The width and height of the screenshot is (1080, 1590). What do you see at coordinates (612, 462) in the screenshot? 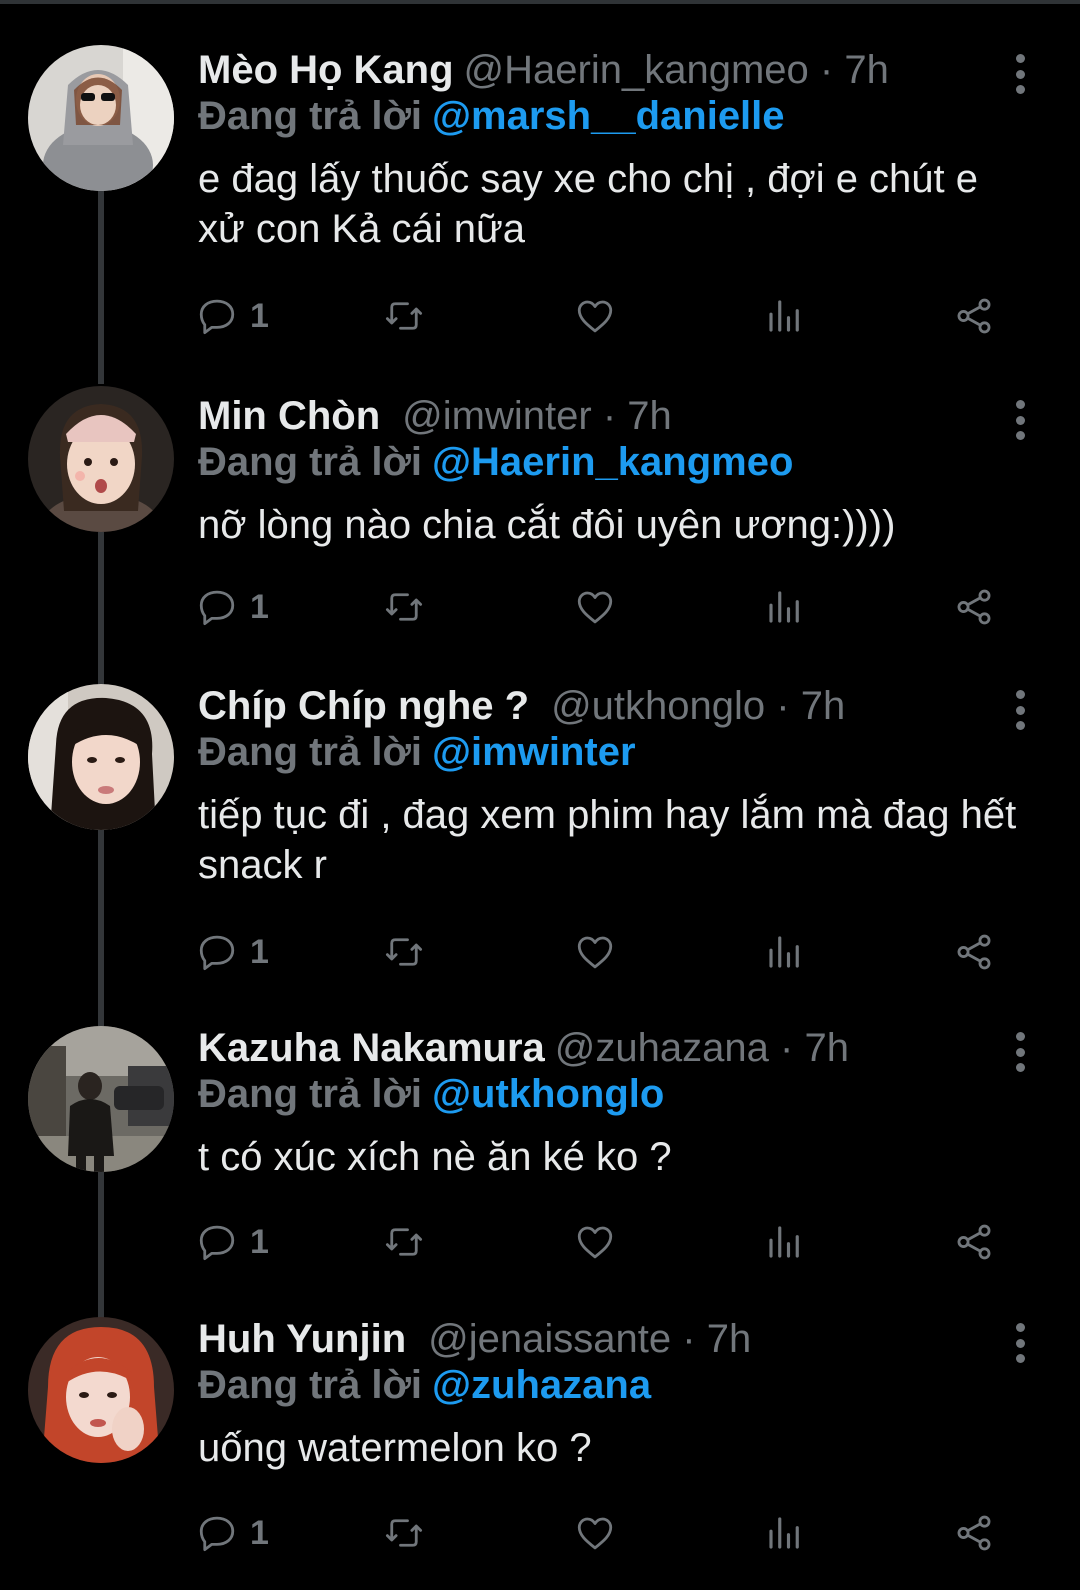
I see `reply-mention-link: @Haerin_kangmeo` at bounding box center [612, 462].